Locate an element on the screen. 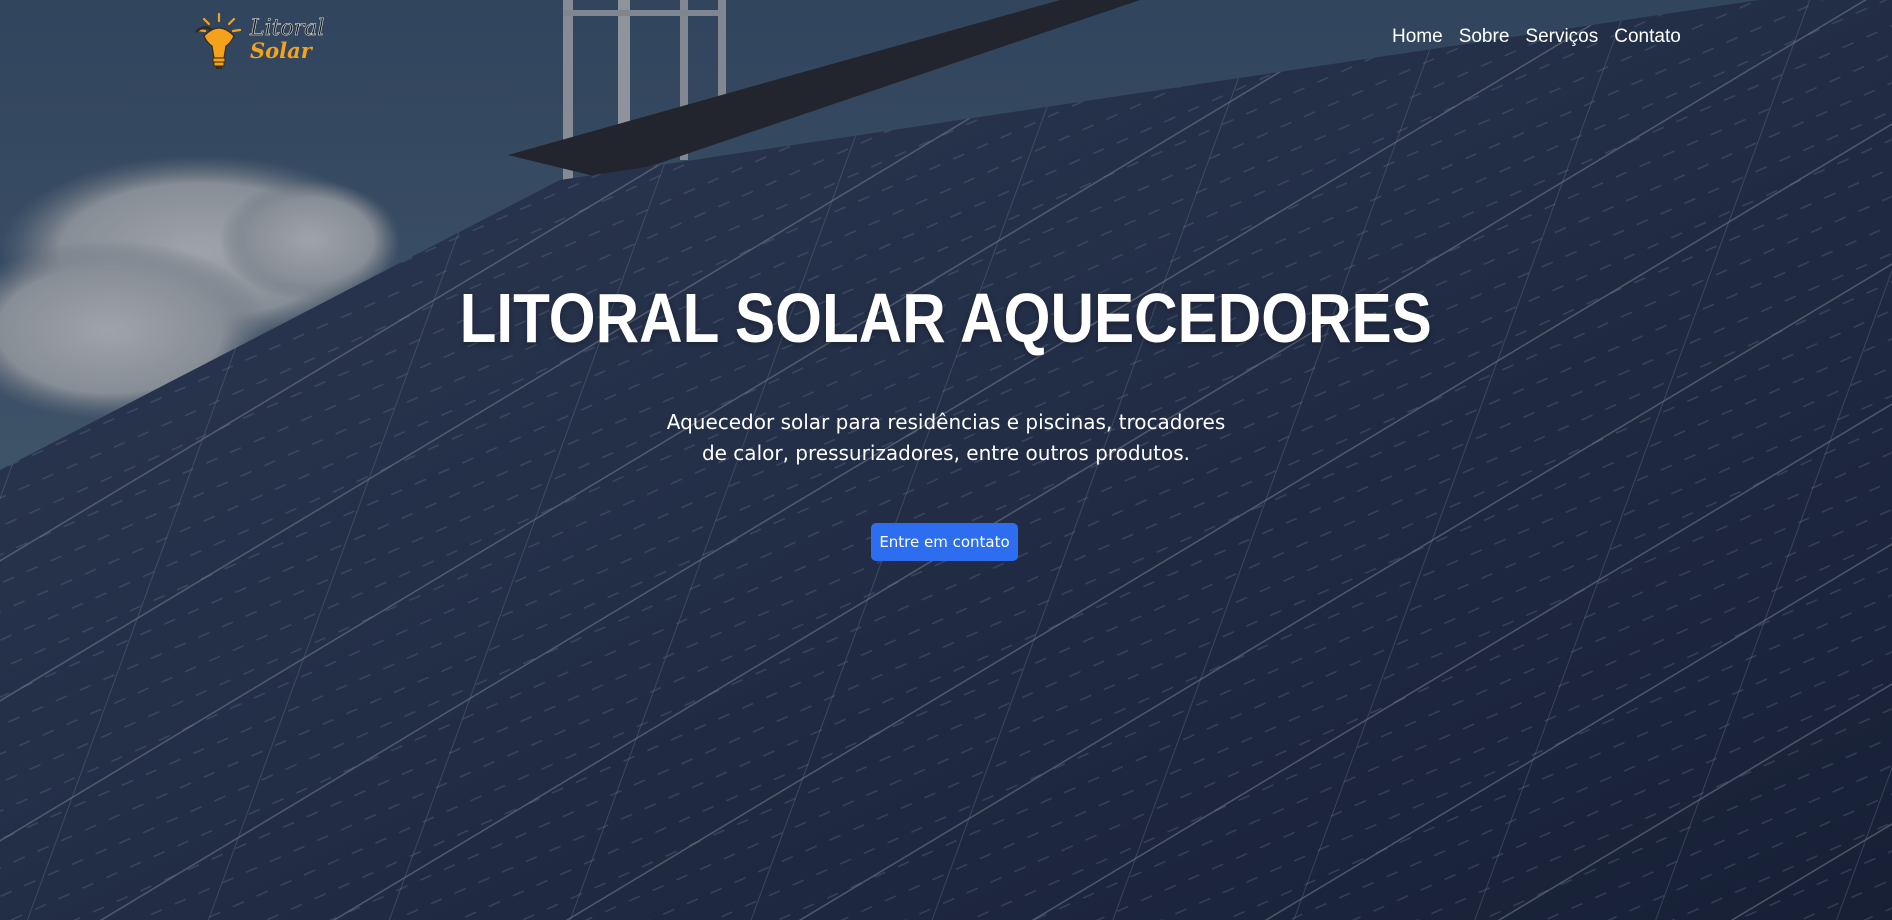 This screenshot has width=1892, height=920. contact-cta-button: Entre em contato is located at coordinates (944, 542).